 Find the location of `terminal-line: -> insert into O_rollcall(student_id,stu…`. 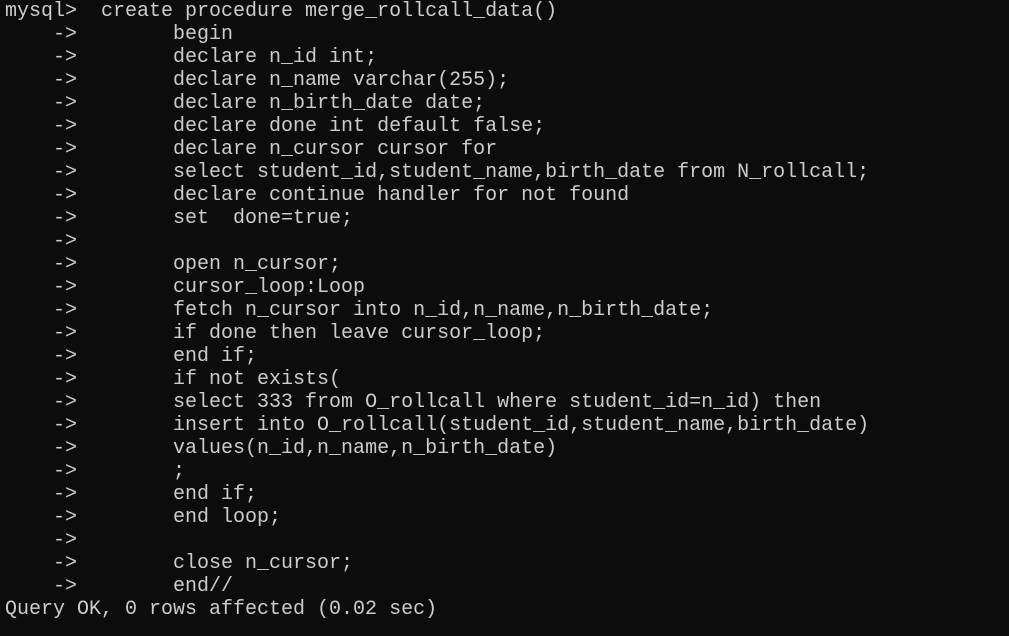

terminal-line: -> insert into O_rollcall(student_id,stu… is located at coordinates (507, 425).